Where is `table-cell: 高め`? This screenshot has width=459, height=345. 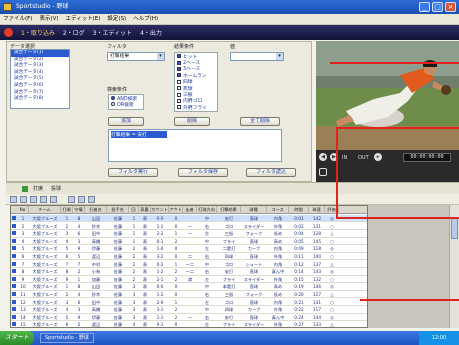
table-cell: 高め is located at coordinates (278, 286).